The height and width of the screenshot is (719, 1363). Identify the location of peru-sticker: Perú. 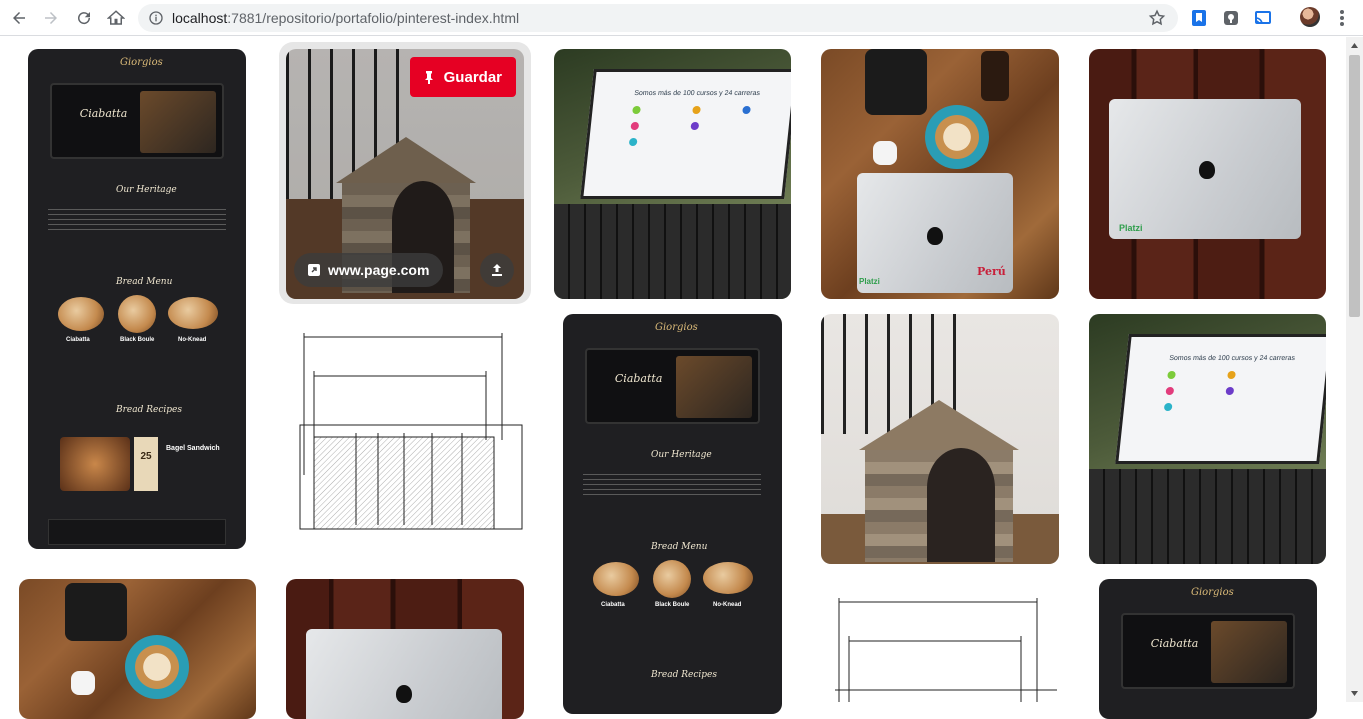
(991, 271).